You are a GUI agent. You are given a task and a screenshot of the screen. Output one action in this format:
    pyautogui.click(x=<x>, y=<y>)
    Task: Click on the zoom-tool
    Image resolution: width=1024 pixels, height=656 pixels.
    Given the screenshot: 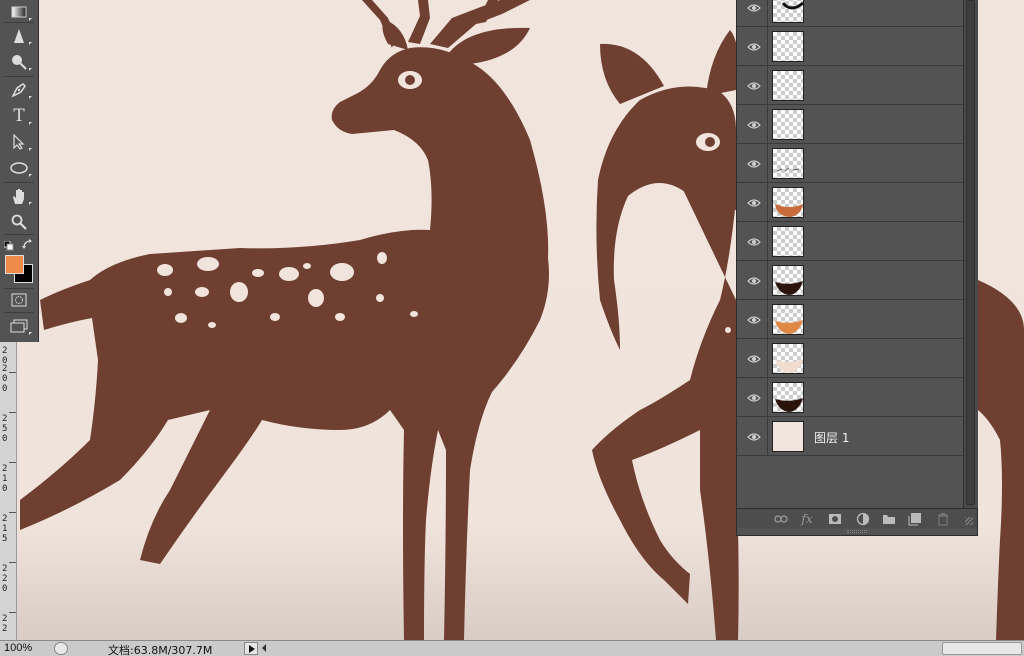 What is the action you would take?
    pyautogui.click(x=19, y=222)
    